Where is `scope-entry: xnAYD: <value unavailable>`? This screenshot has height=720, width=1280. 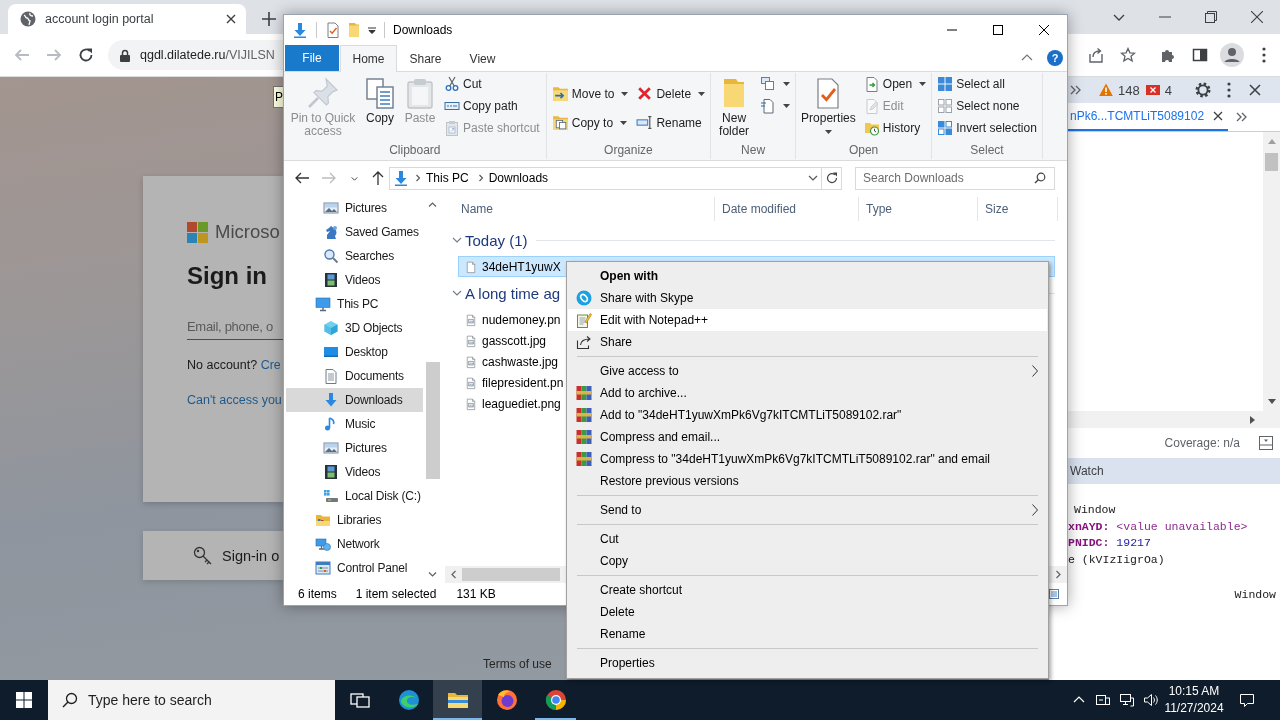
scope-entry: xnAYD: <value unavailable> is located at coordinates (1158, 526).